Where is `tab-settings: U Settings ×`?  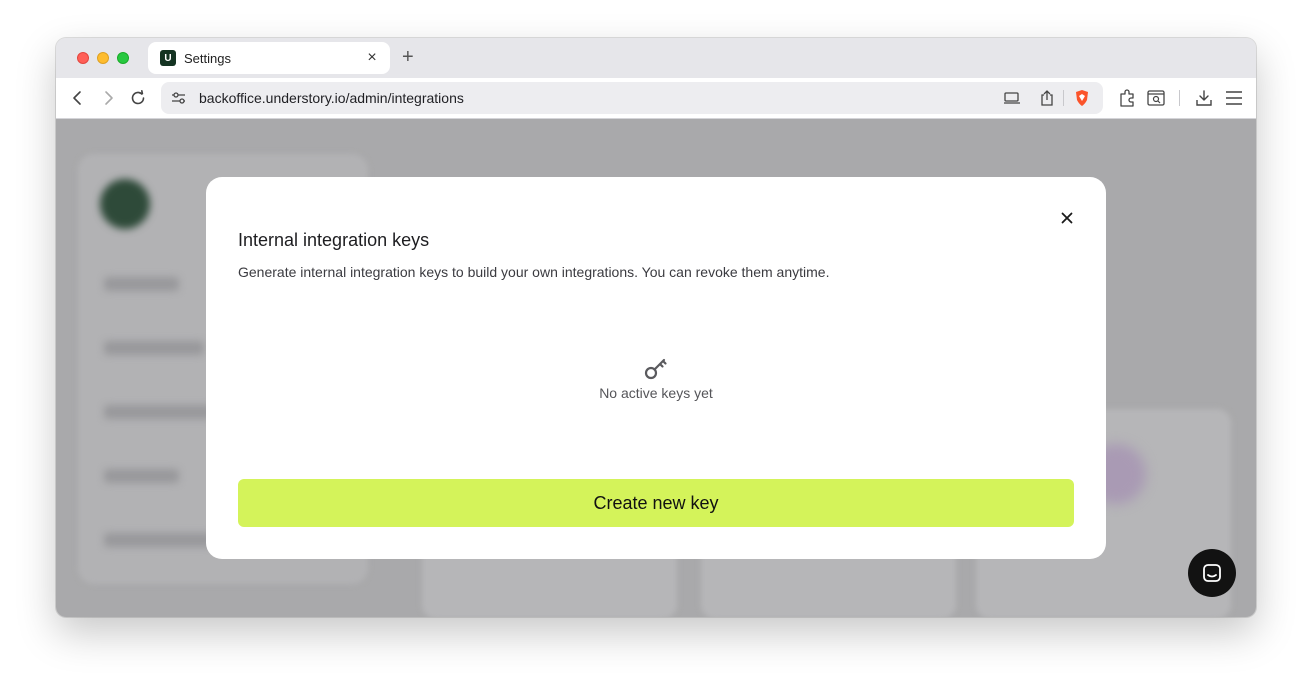
tab-settings: U Settings × is located at coordinates (269, 58).